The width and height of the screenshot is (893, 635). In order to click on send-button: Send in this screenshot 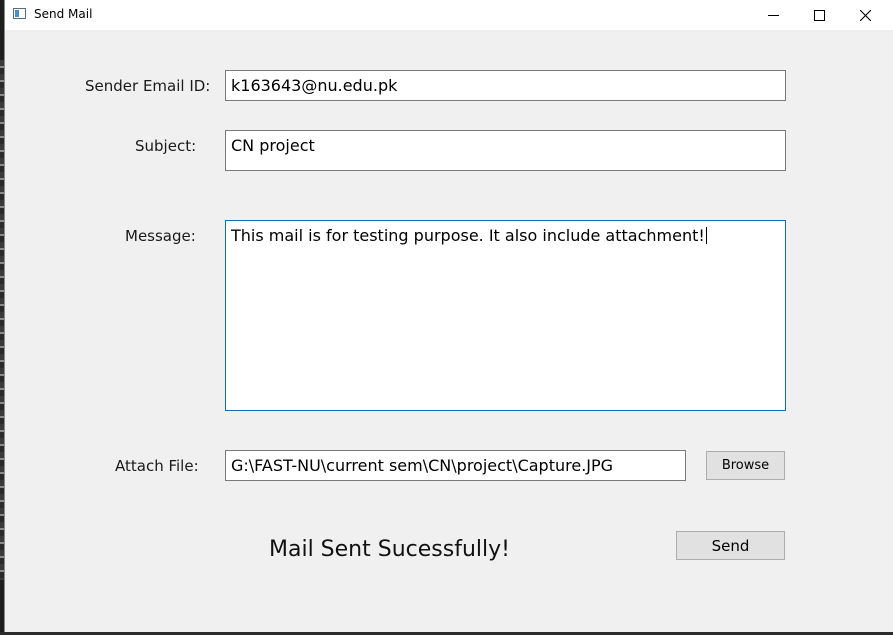, I will do `click(730, 545)`.